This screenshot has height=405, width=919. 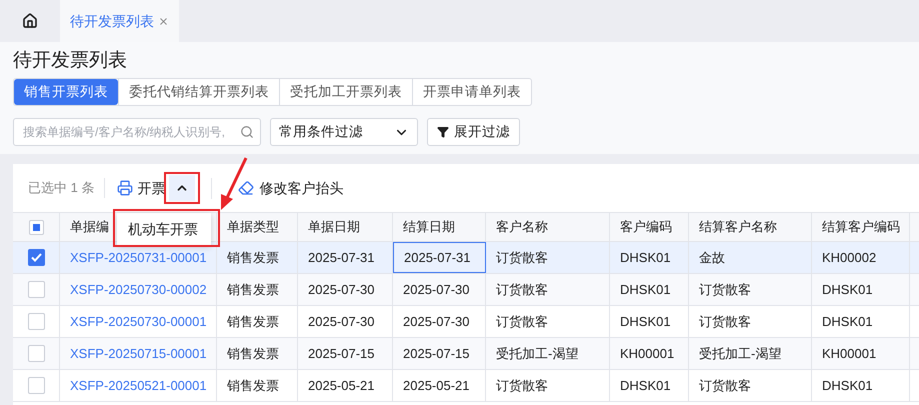 What do you see at coordinates (163, 21) in the screenshot?
I see `close-icon` at bounding box center [163, 21].